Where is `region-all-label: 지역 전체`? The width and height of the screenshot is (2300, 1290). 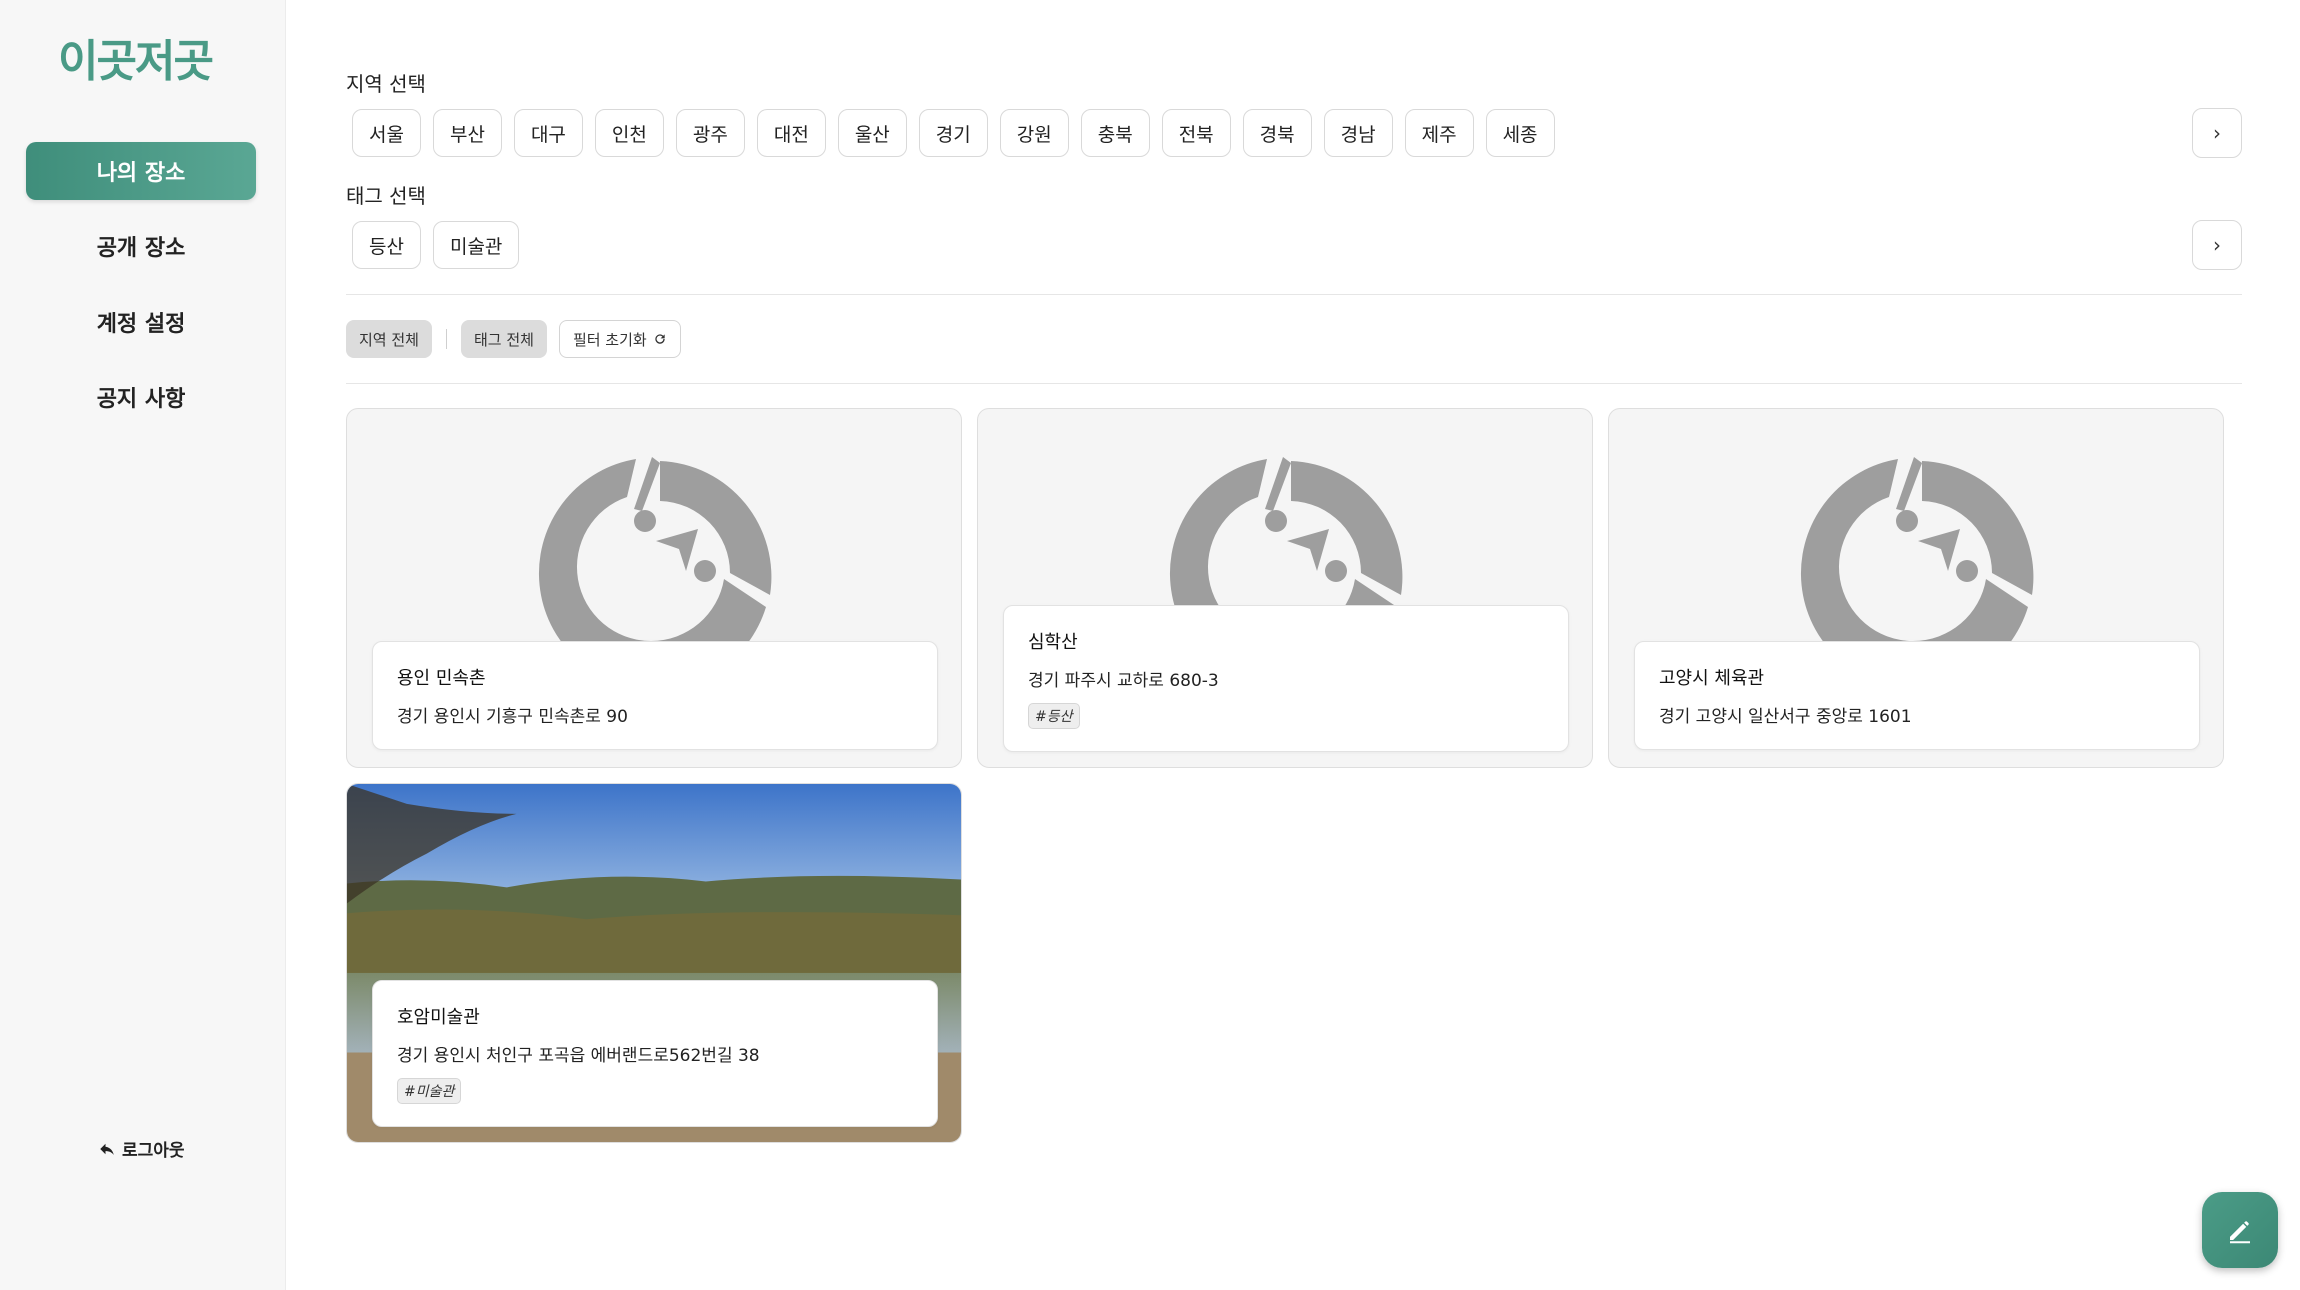
region-all-label: 지역 전체 is located at coordinates (389, 339).